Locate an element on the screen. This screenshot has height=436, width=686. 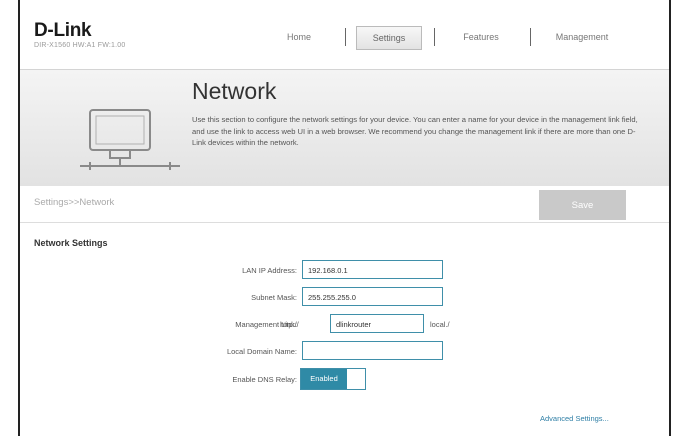
dns-relay-toggle: Enabled is located at coordinates (333, 379).